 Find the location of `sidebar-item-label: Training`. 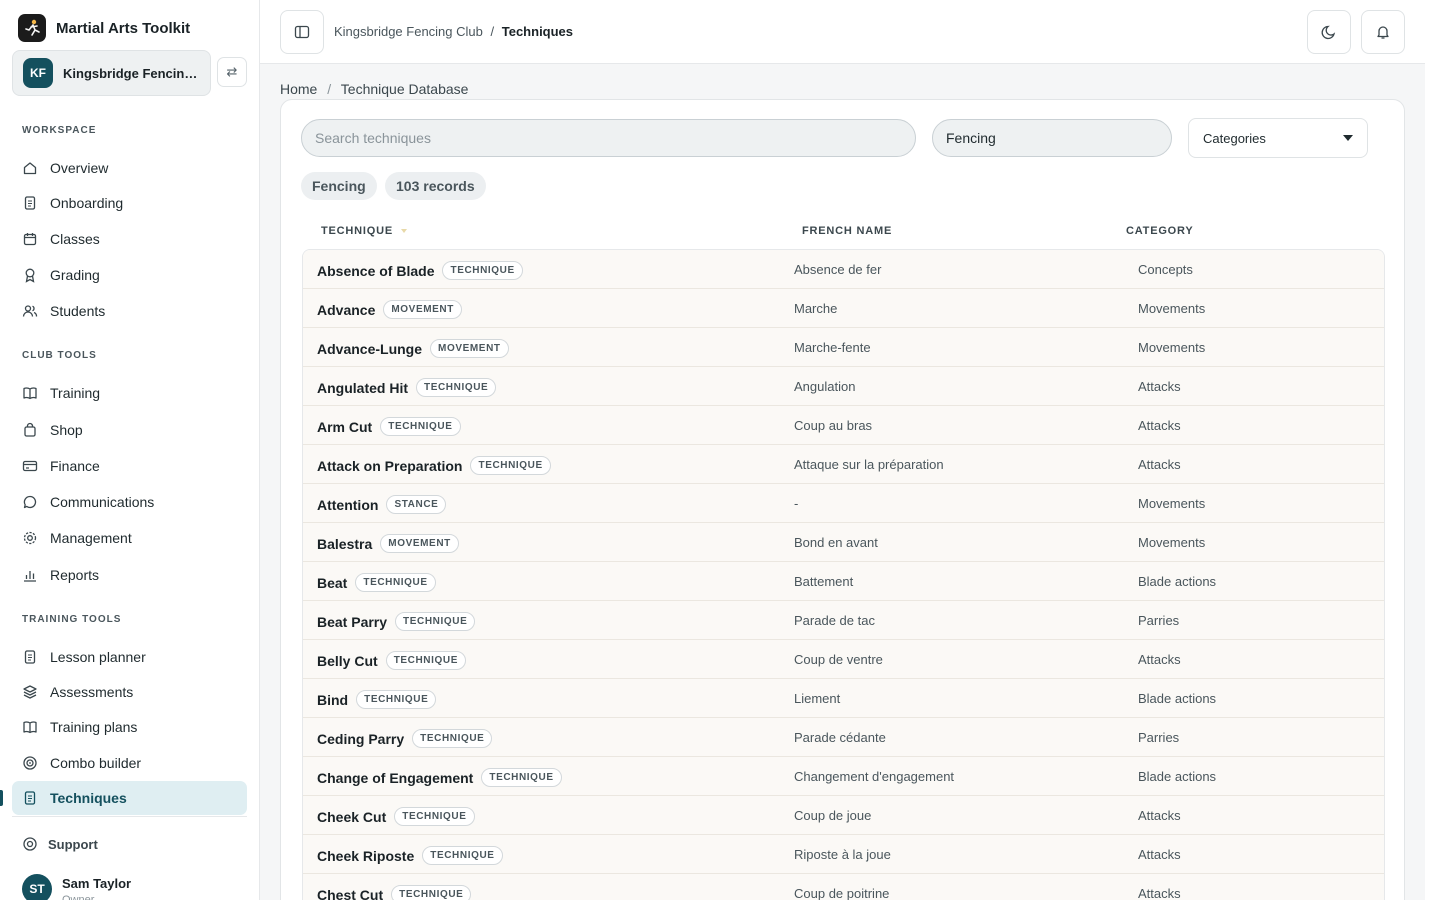

sidebar-item-label: Training is located at coordinates (75, 393).